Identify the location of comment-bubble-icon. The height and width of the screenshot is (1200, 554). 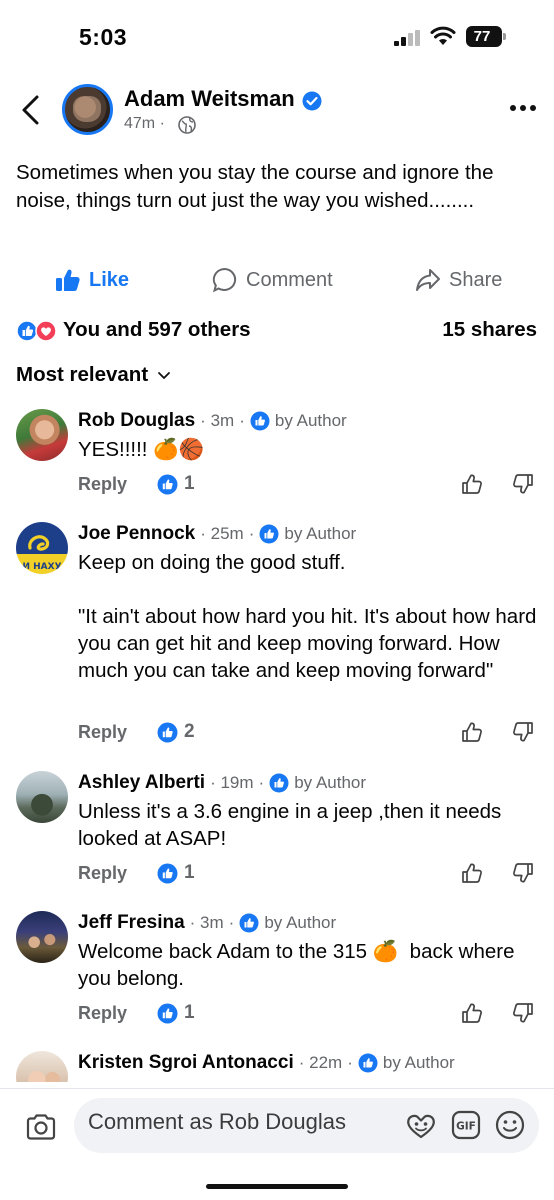
(224, 280).